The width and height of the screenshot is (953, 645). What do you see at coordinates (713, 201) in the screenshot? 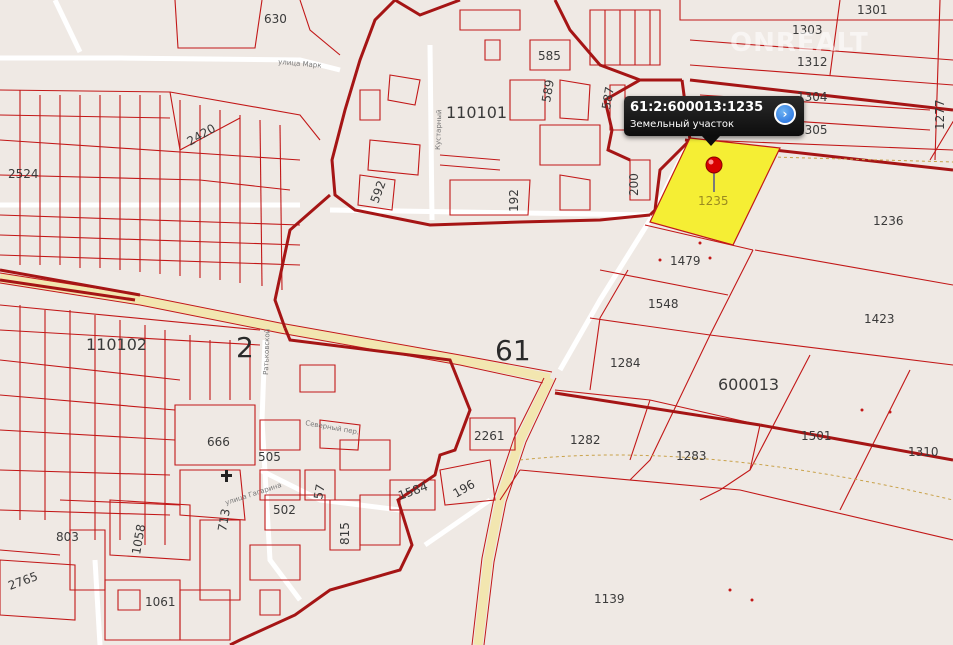
I see `selected-parcel-label: 1235` at bounding box center [713, 201].